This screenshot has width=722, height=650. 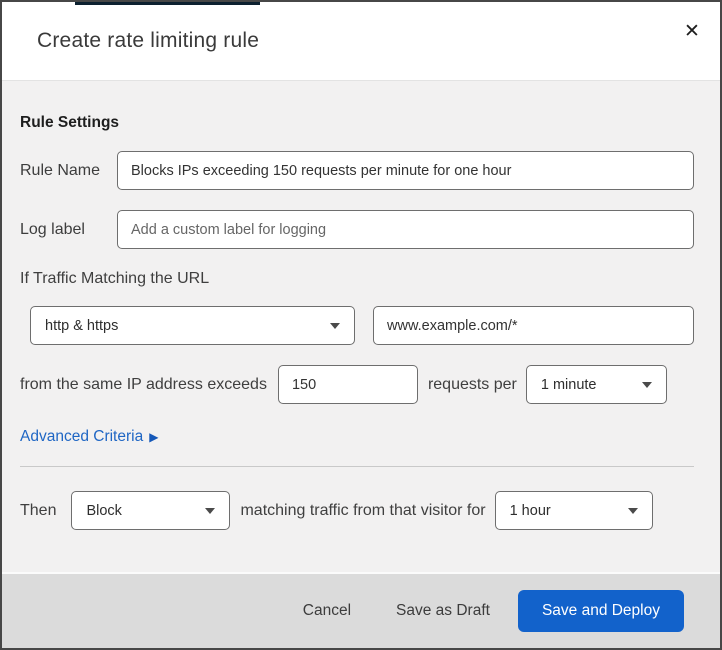 I want to click on period-select-value: 1 minute, so click(x=568, y=384).